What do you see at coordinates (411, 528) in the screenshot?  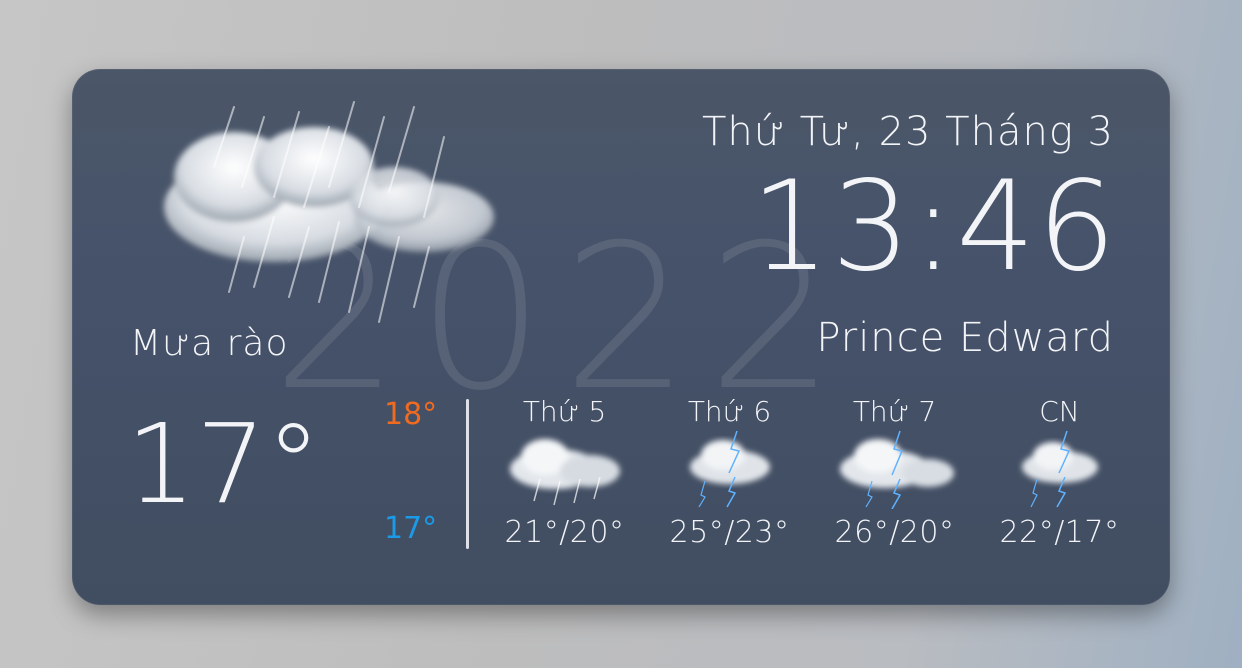 I see `low-temperature: 17°` at bounding box center [411, 528].